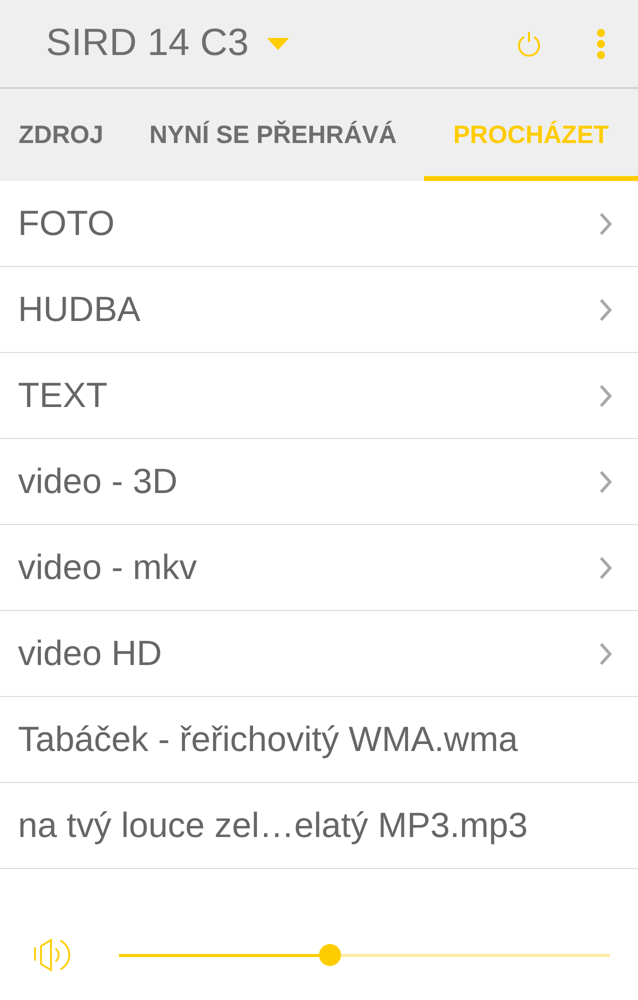 This screenshot has height=1000, width=638. I want to click on tab: ZDROJ, so click(61, 135).